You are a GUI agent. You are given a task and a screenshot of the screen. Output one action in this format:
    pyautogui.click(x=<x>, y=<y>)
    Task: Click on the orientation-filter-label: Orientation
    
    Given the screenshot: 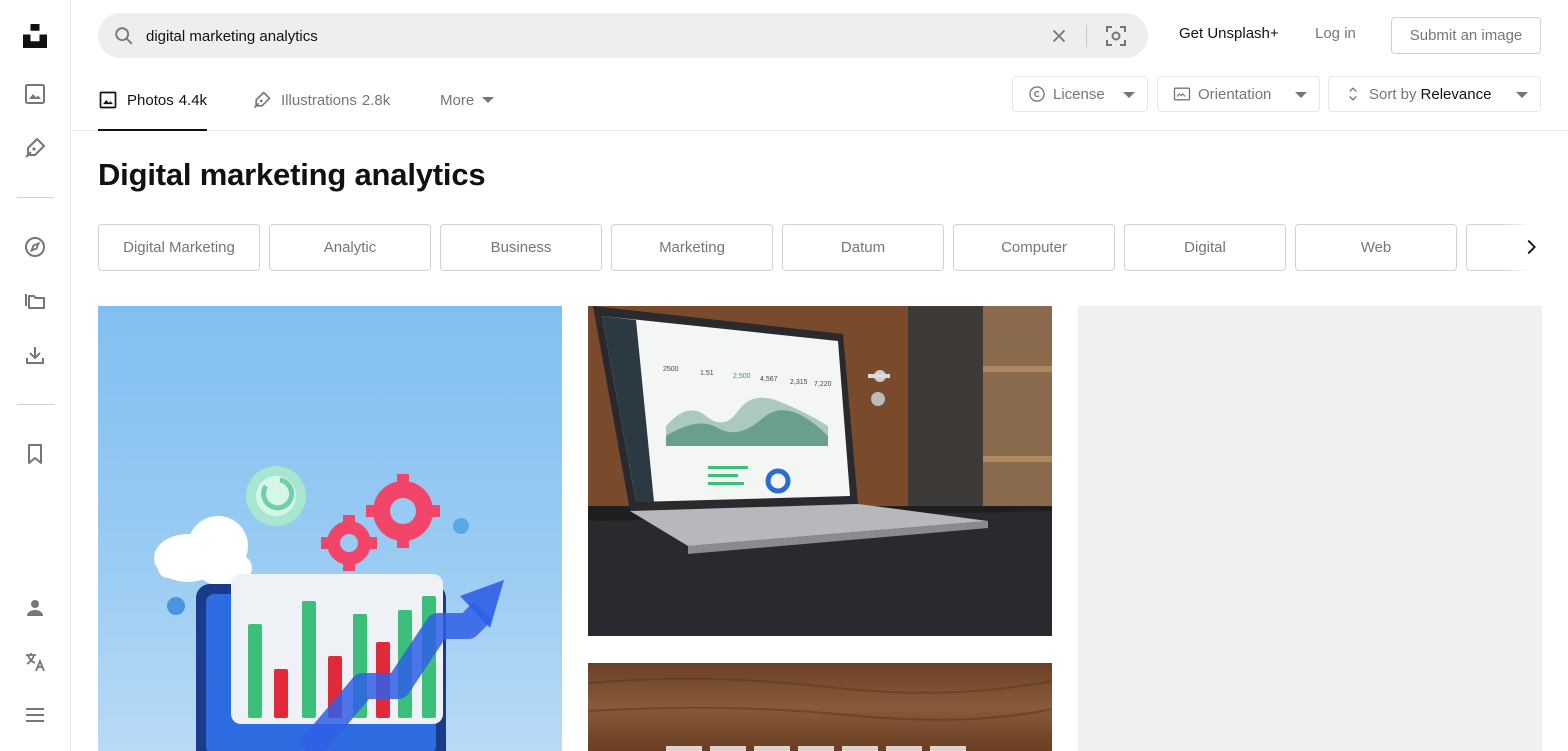 What is the action you would take?
    pyautogui.click(x=1235, y=94)
    